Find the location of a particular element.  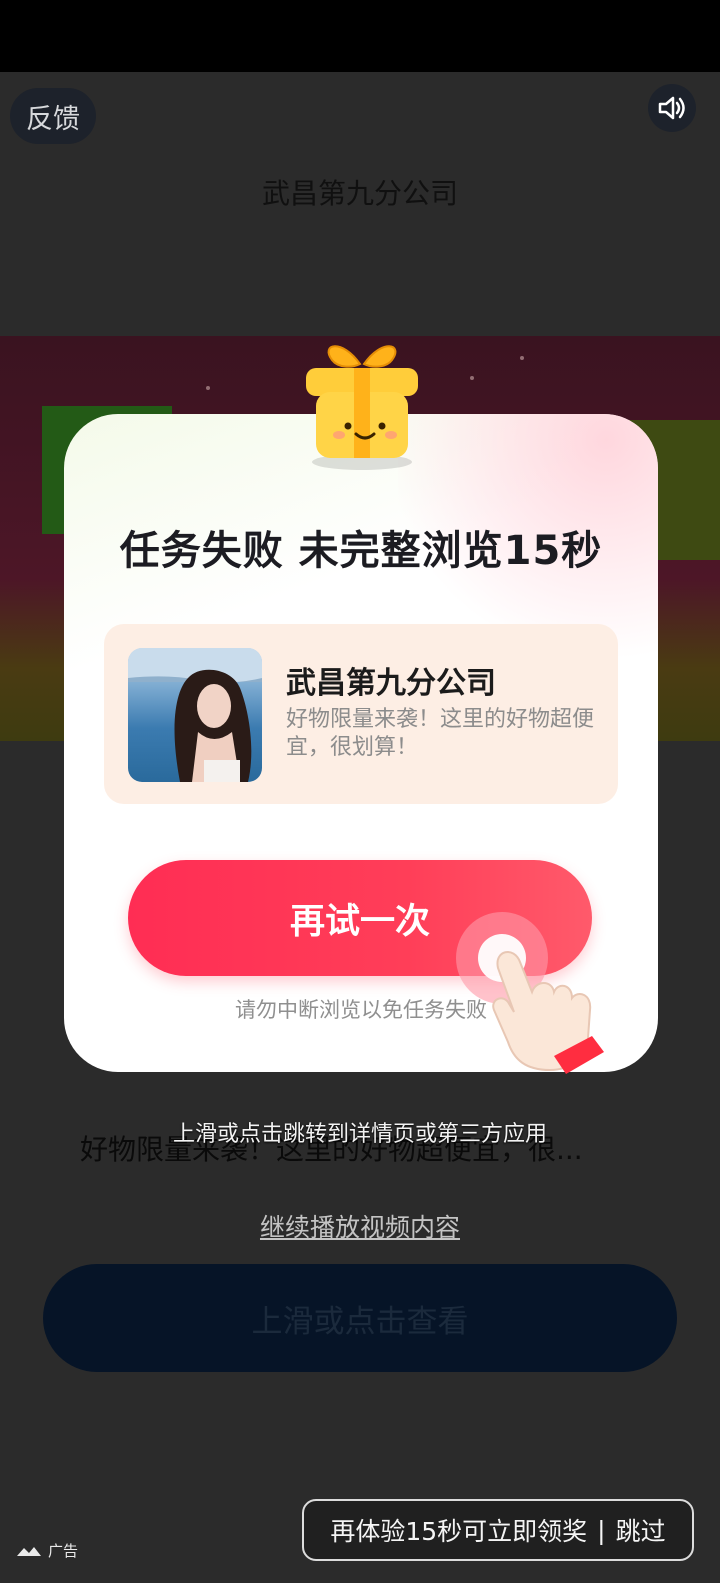

speaker-icon is located at coordinates (671, 108).